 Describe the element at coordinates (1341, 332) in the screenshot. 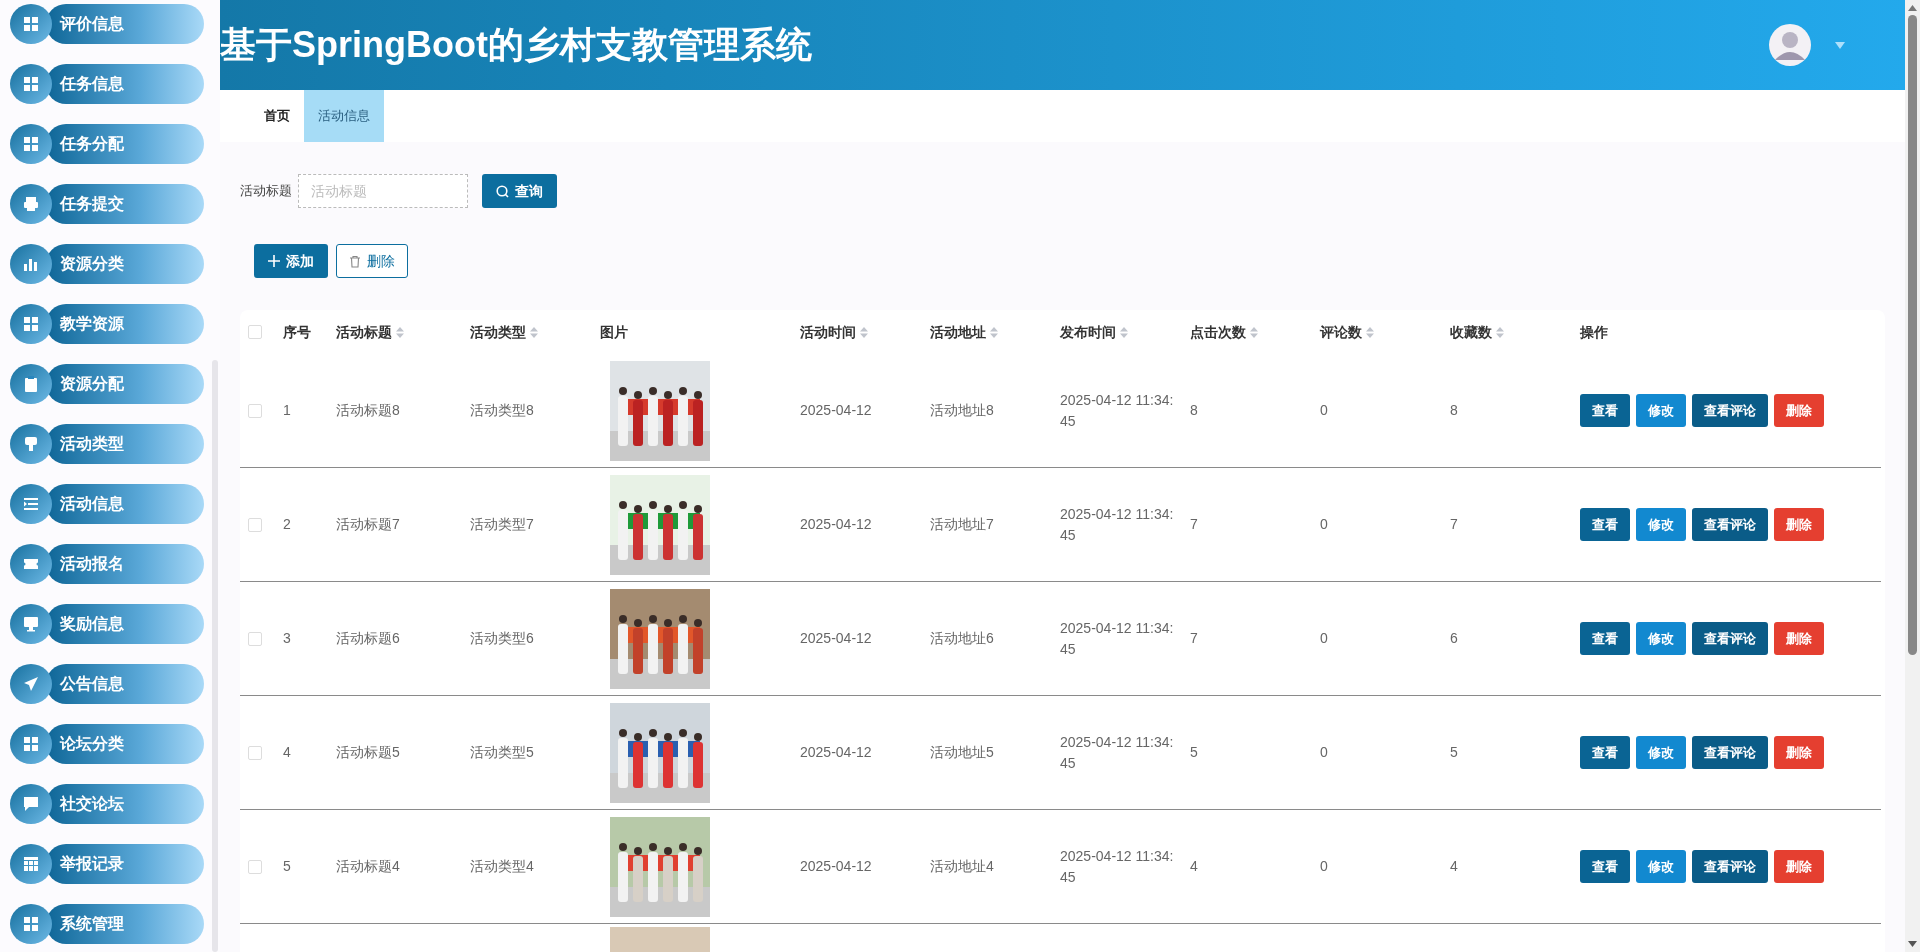

I see `column-header: 评论数` at that location.